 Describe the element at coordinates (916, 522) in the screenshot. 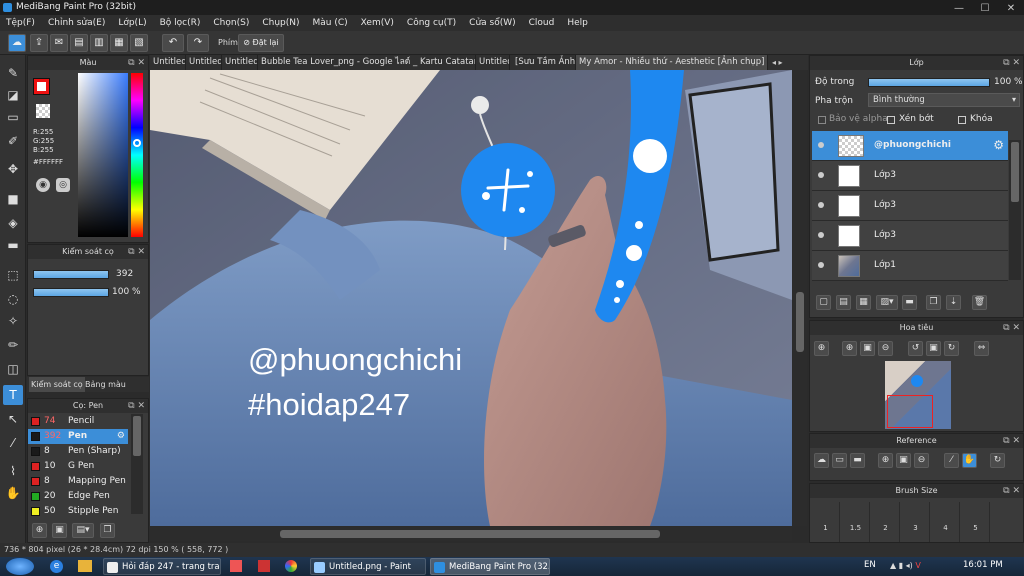

I see `brush-size-cell: 3` at that location.